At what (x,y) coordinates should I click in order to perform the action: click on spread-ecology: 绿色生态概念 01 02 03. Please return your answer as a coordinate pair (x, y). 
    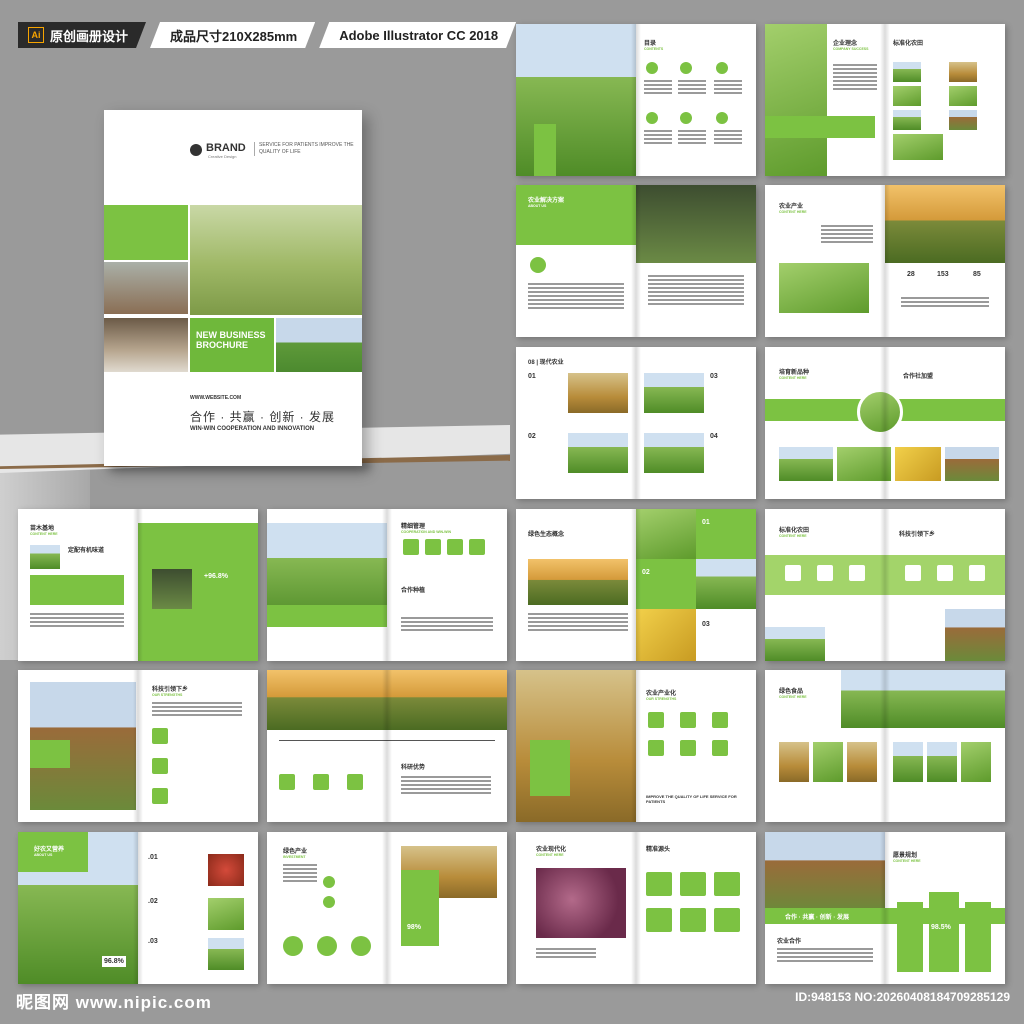
    Looking at the image, I should click on (636, 585).